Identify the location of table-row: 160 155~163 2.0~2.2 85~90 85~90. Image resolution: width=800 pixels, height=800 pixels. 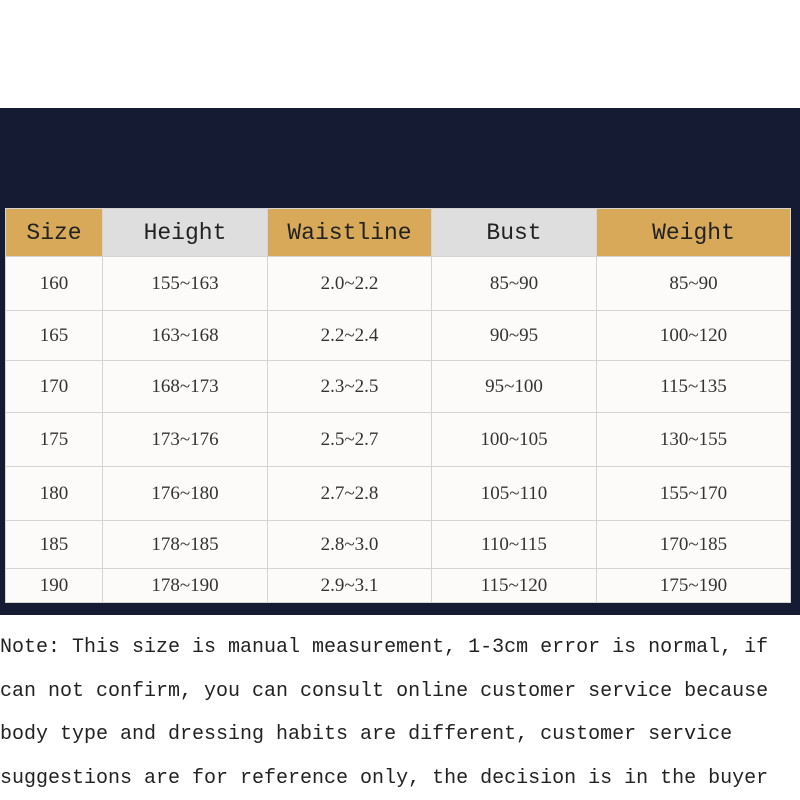
(398, 283).